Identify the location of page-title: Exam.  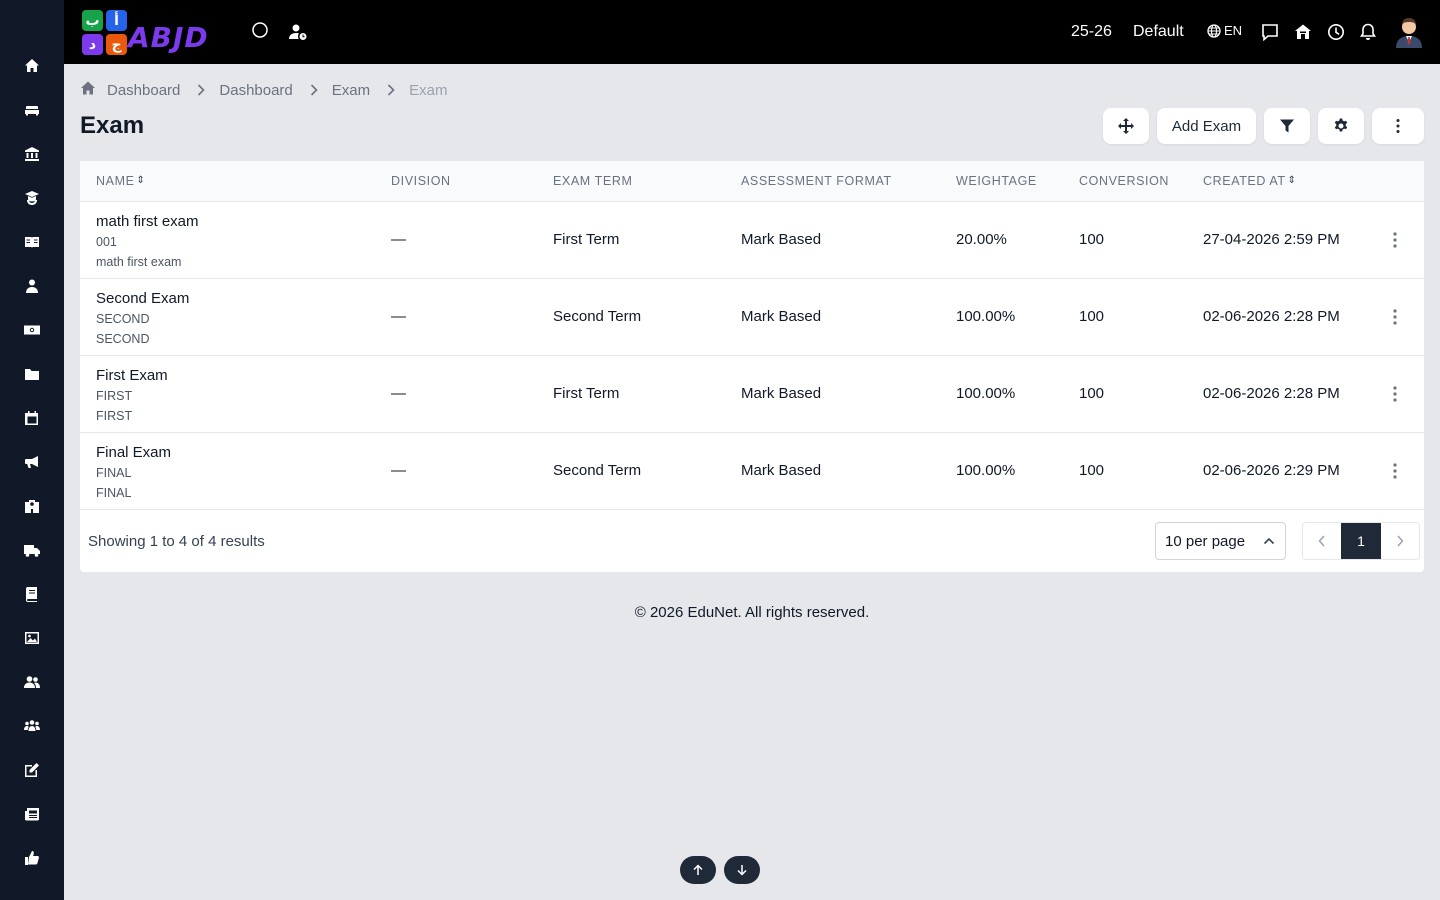
(112, 125).